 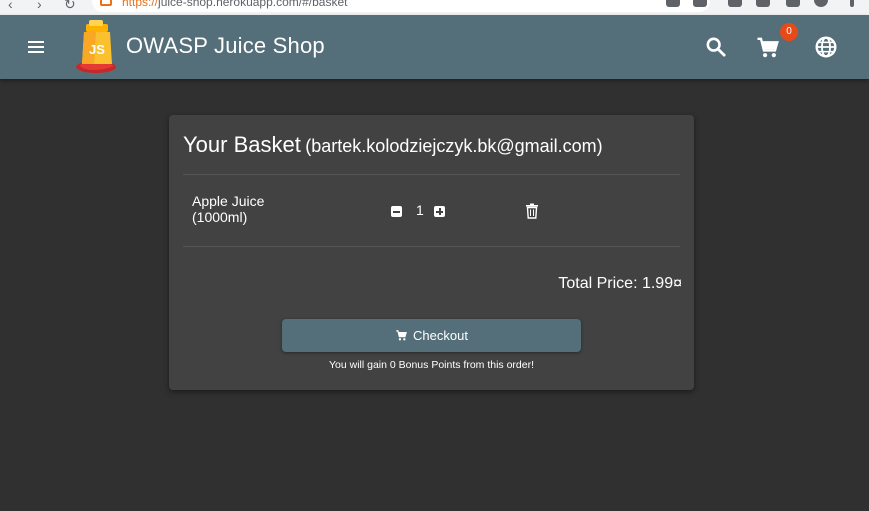 I want to click on extension-icon, so click(x=763, y=3).